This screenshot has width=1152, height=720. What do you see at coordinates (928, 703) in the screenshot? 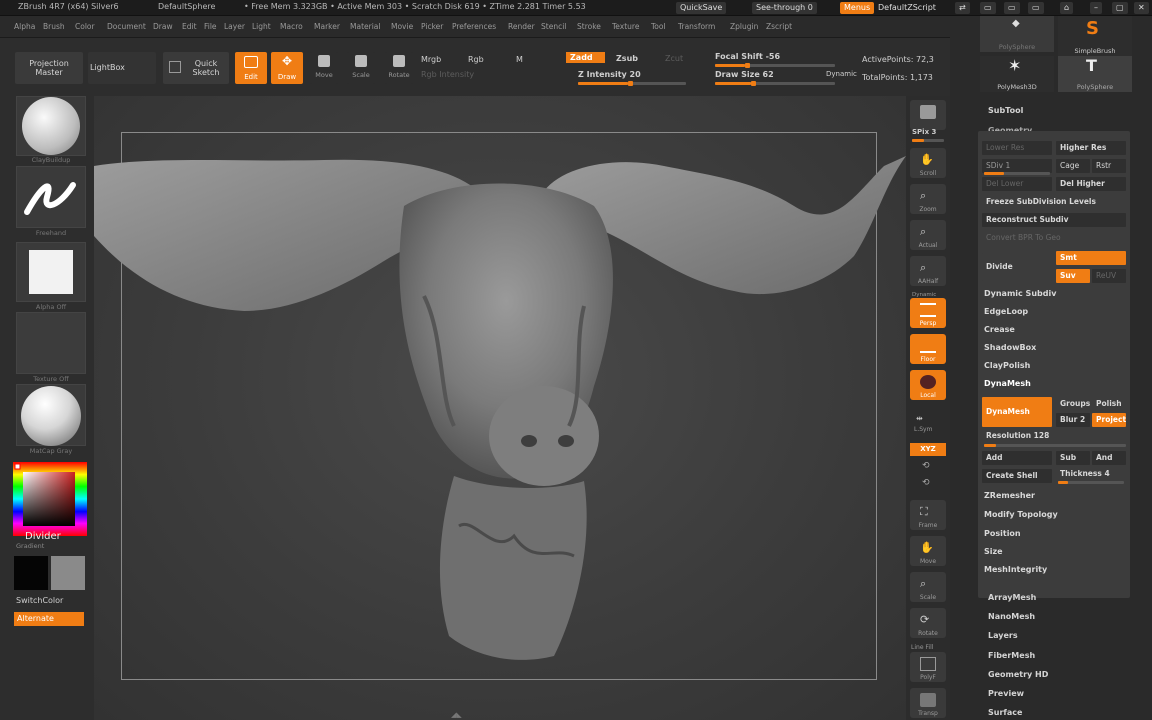
I see `transp-button: Transp` at bounding box center [928, 703].